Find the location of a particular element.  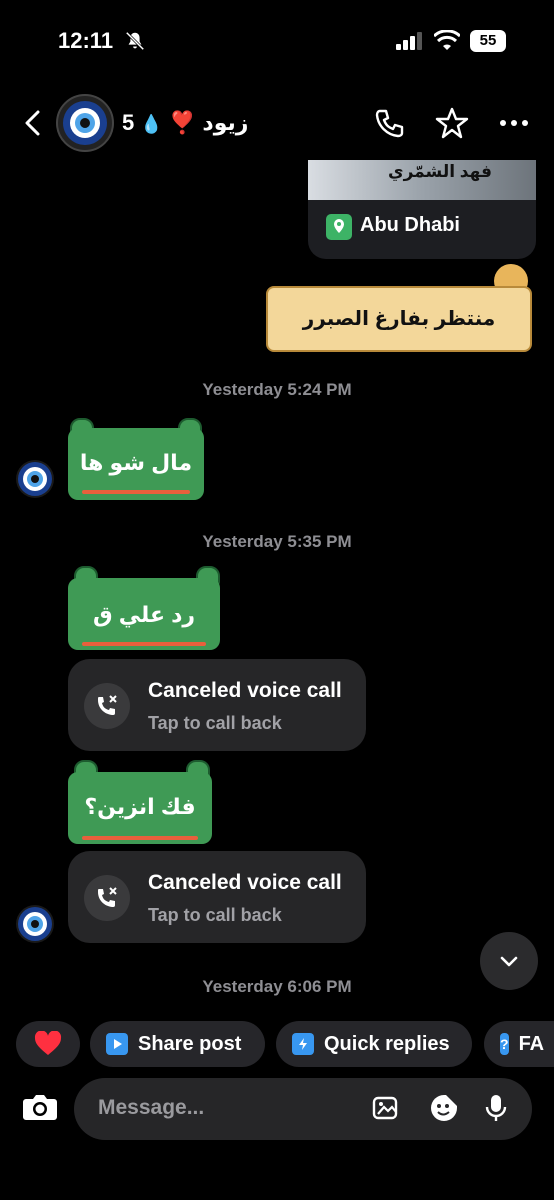

location-image-caption: فهد الشمّري is located at coordinates (440, 171).